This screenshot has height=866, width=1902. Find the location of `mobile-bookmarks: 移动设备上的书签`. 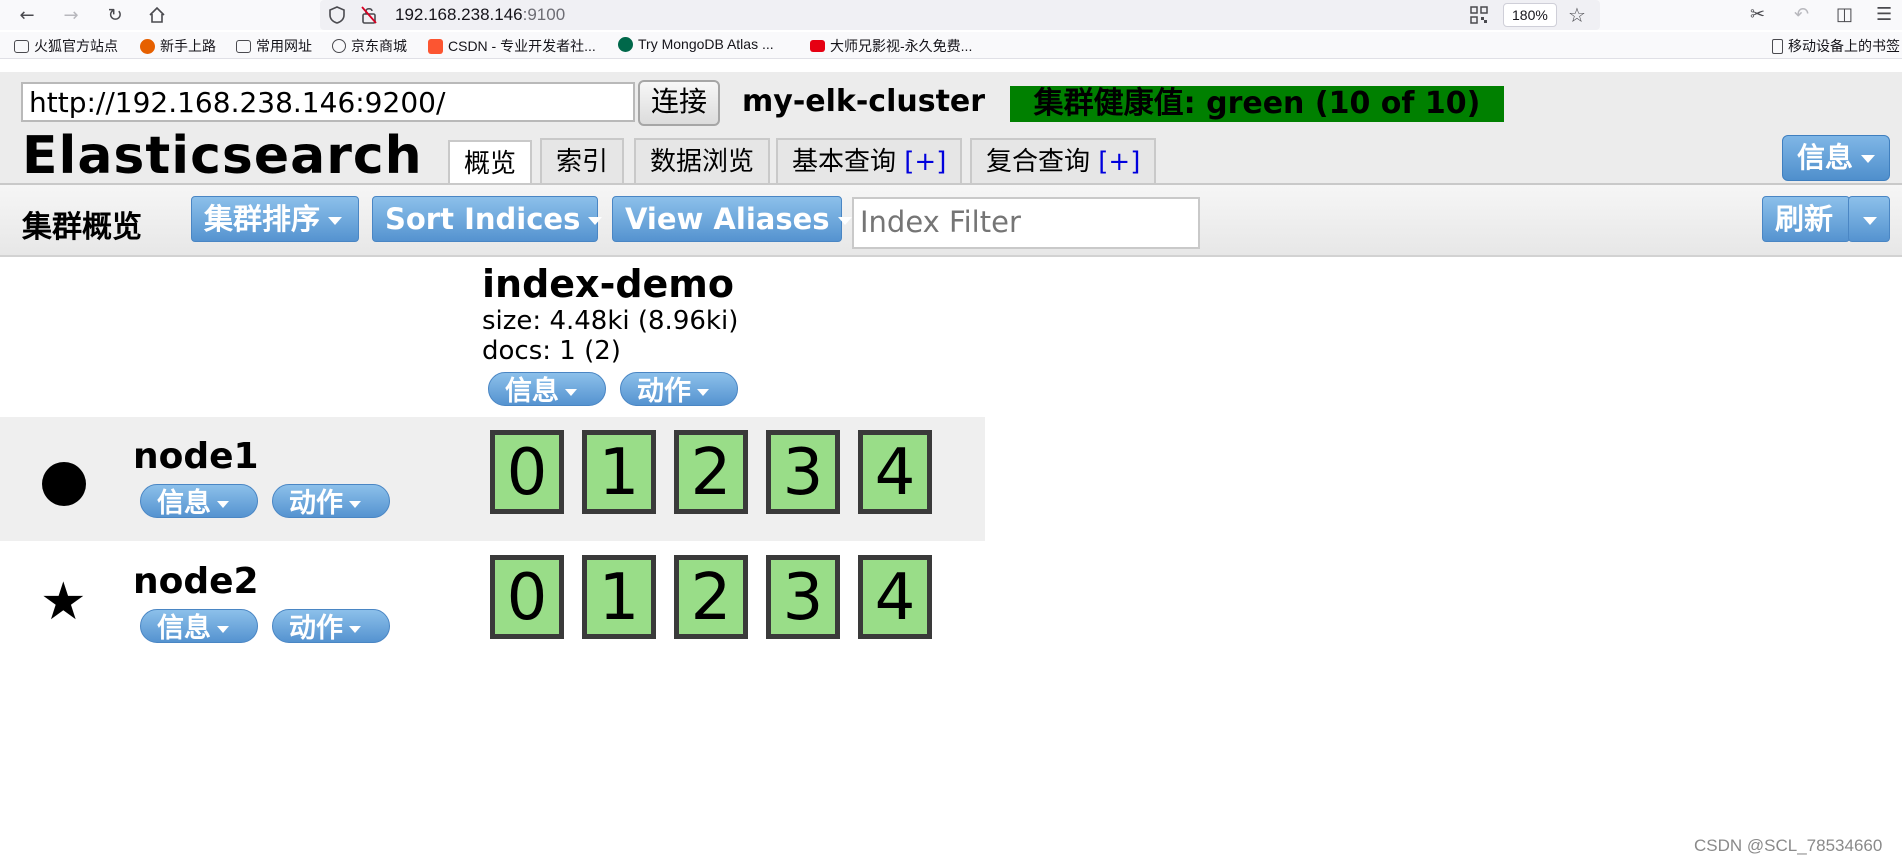

mobile-bookmarks: 移动设备上的书签 is located at coordinates (1836, 46).